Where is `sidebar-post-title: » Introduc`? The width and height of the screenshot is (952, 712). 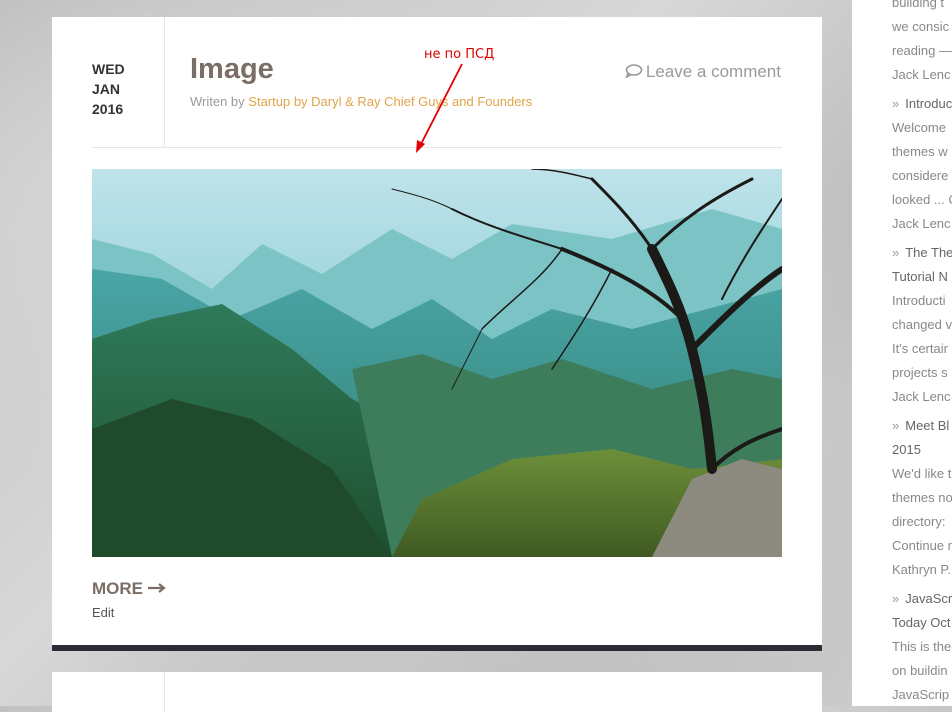
sidebar-post-title: » Introduc is located at coordinates (922, 104).